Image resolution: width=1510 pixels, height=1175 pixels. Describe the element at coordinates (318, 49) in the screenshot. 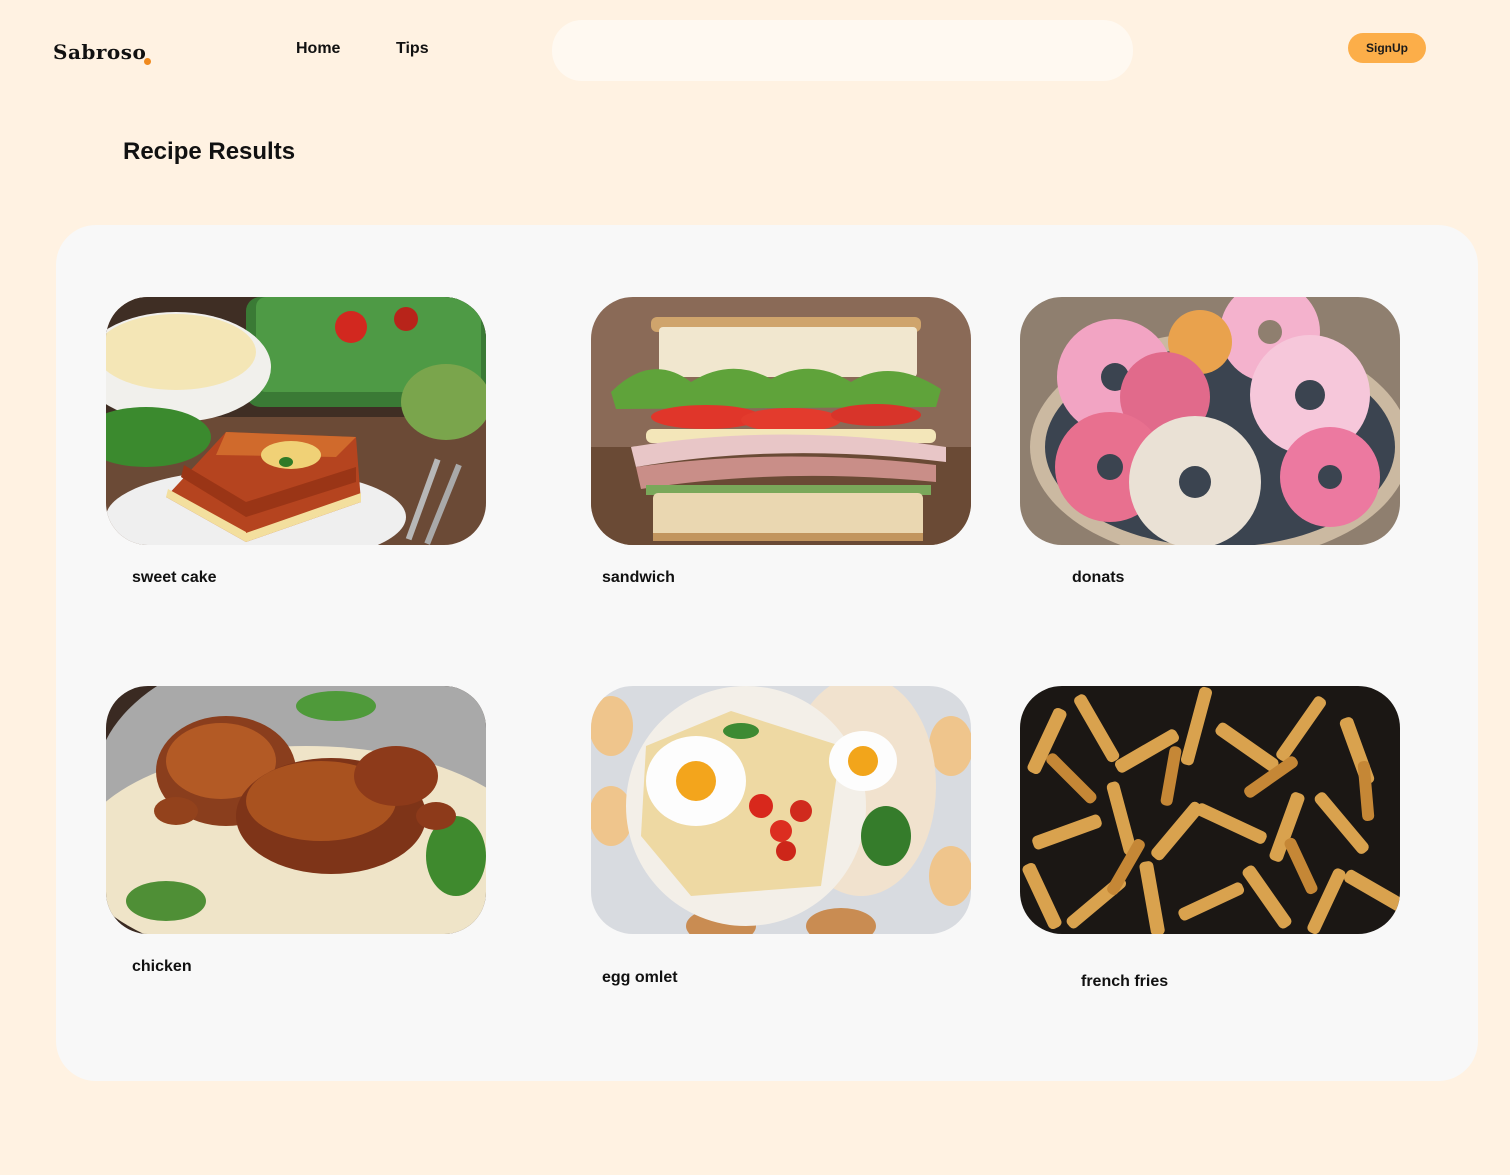

I see `nav-home-link: Home` at that location.